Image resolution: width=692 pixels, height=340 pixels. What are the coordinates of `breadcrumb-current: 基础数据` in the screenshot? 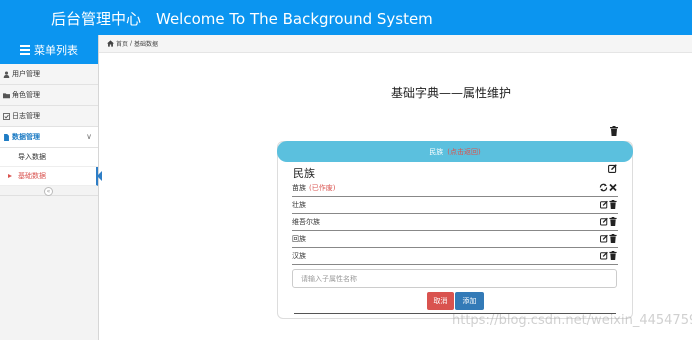 It's located at (146, 44).